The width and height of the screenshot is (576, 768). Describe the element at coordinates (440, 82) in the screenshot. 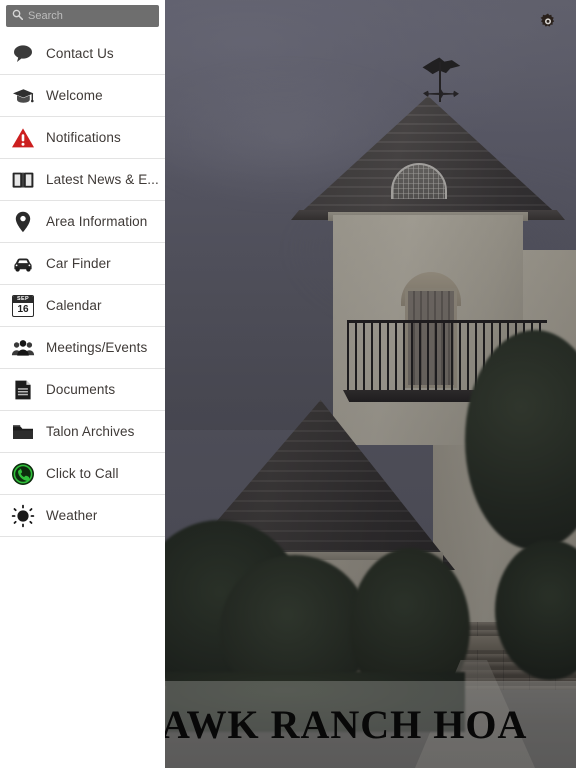

I see `weathervane-rod` at that location.